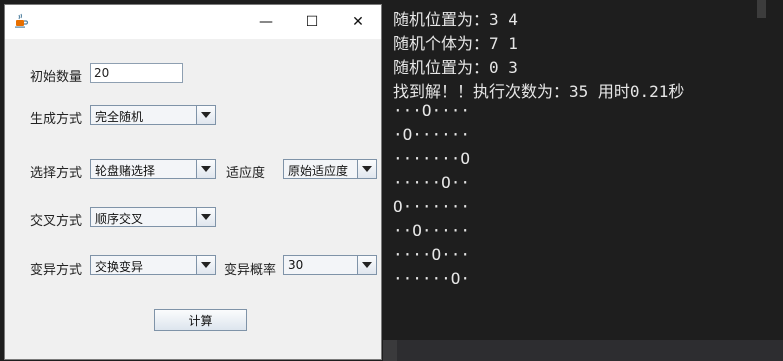 The height and width of the screenshot is (361, 783). Describe the element at coordinates (330, 265) in the screenshot. I see `mutation-rate-select: 30` at that location.